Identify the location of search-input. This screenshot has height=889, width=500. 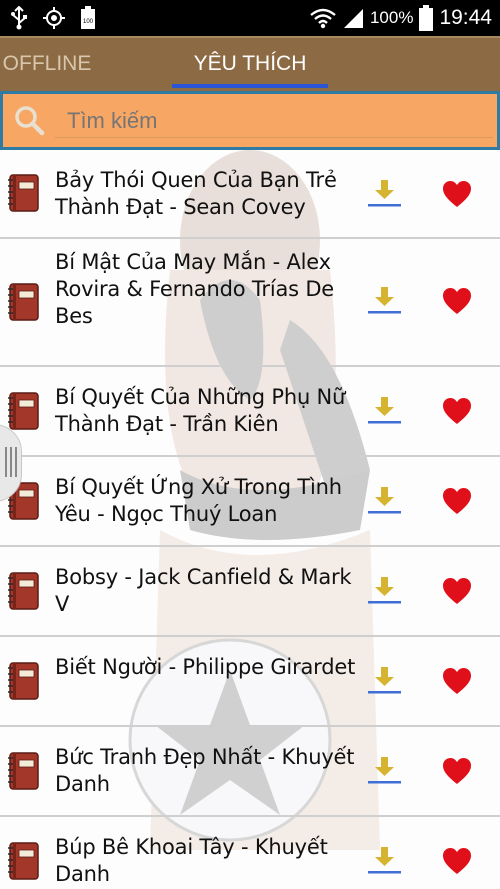
(277, 121).